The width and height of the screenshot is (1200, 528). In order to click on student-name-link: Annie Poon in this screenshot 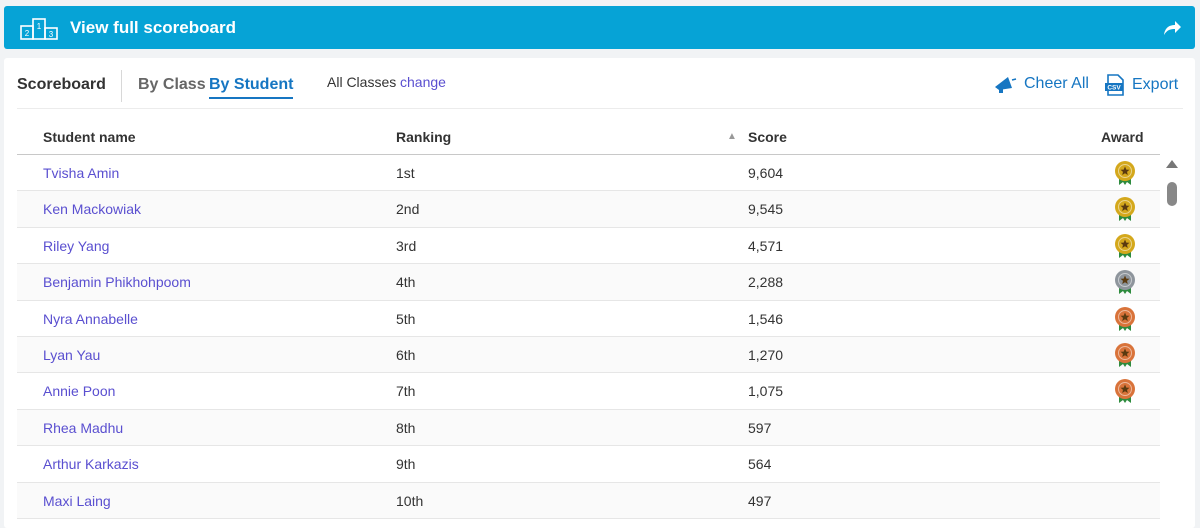, I will do `click(79, 391)`.